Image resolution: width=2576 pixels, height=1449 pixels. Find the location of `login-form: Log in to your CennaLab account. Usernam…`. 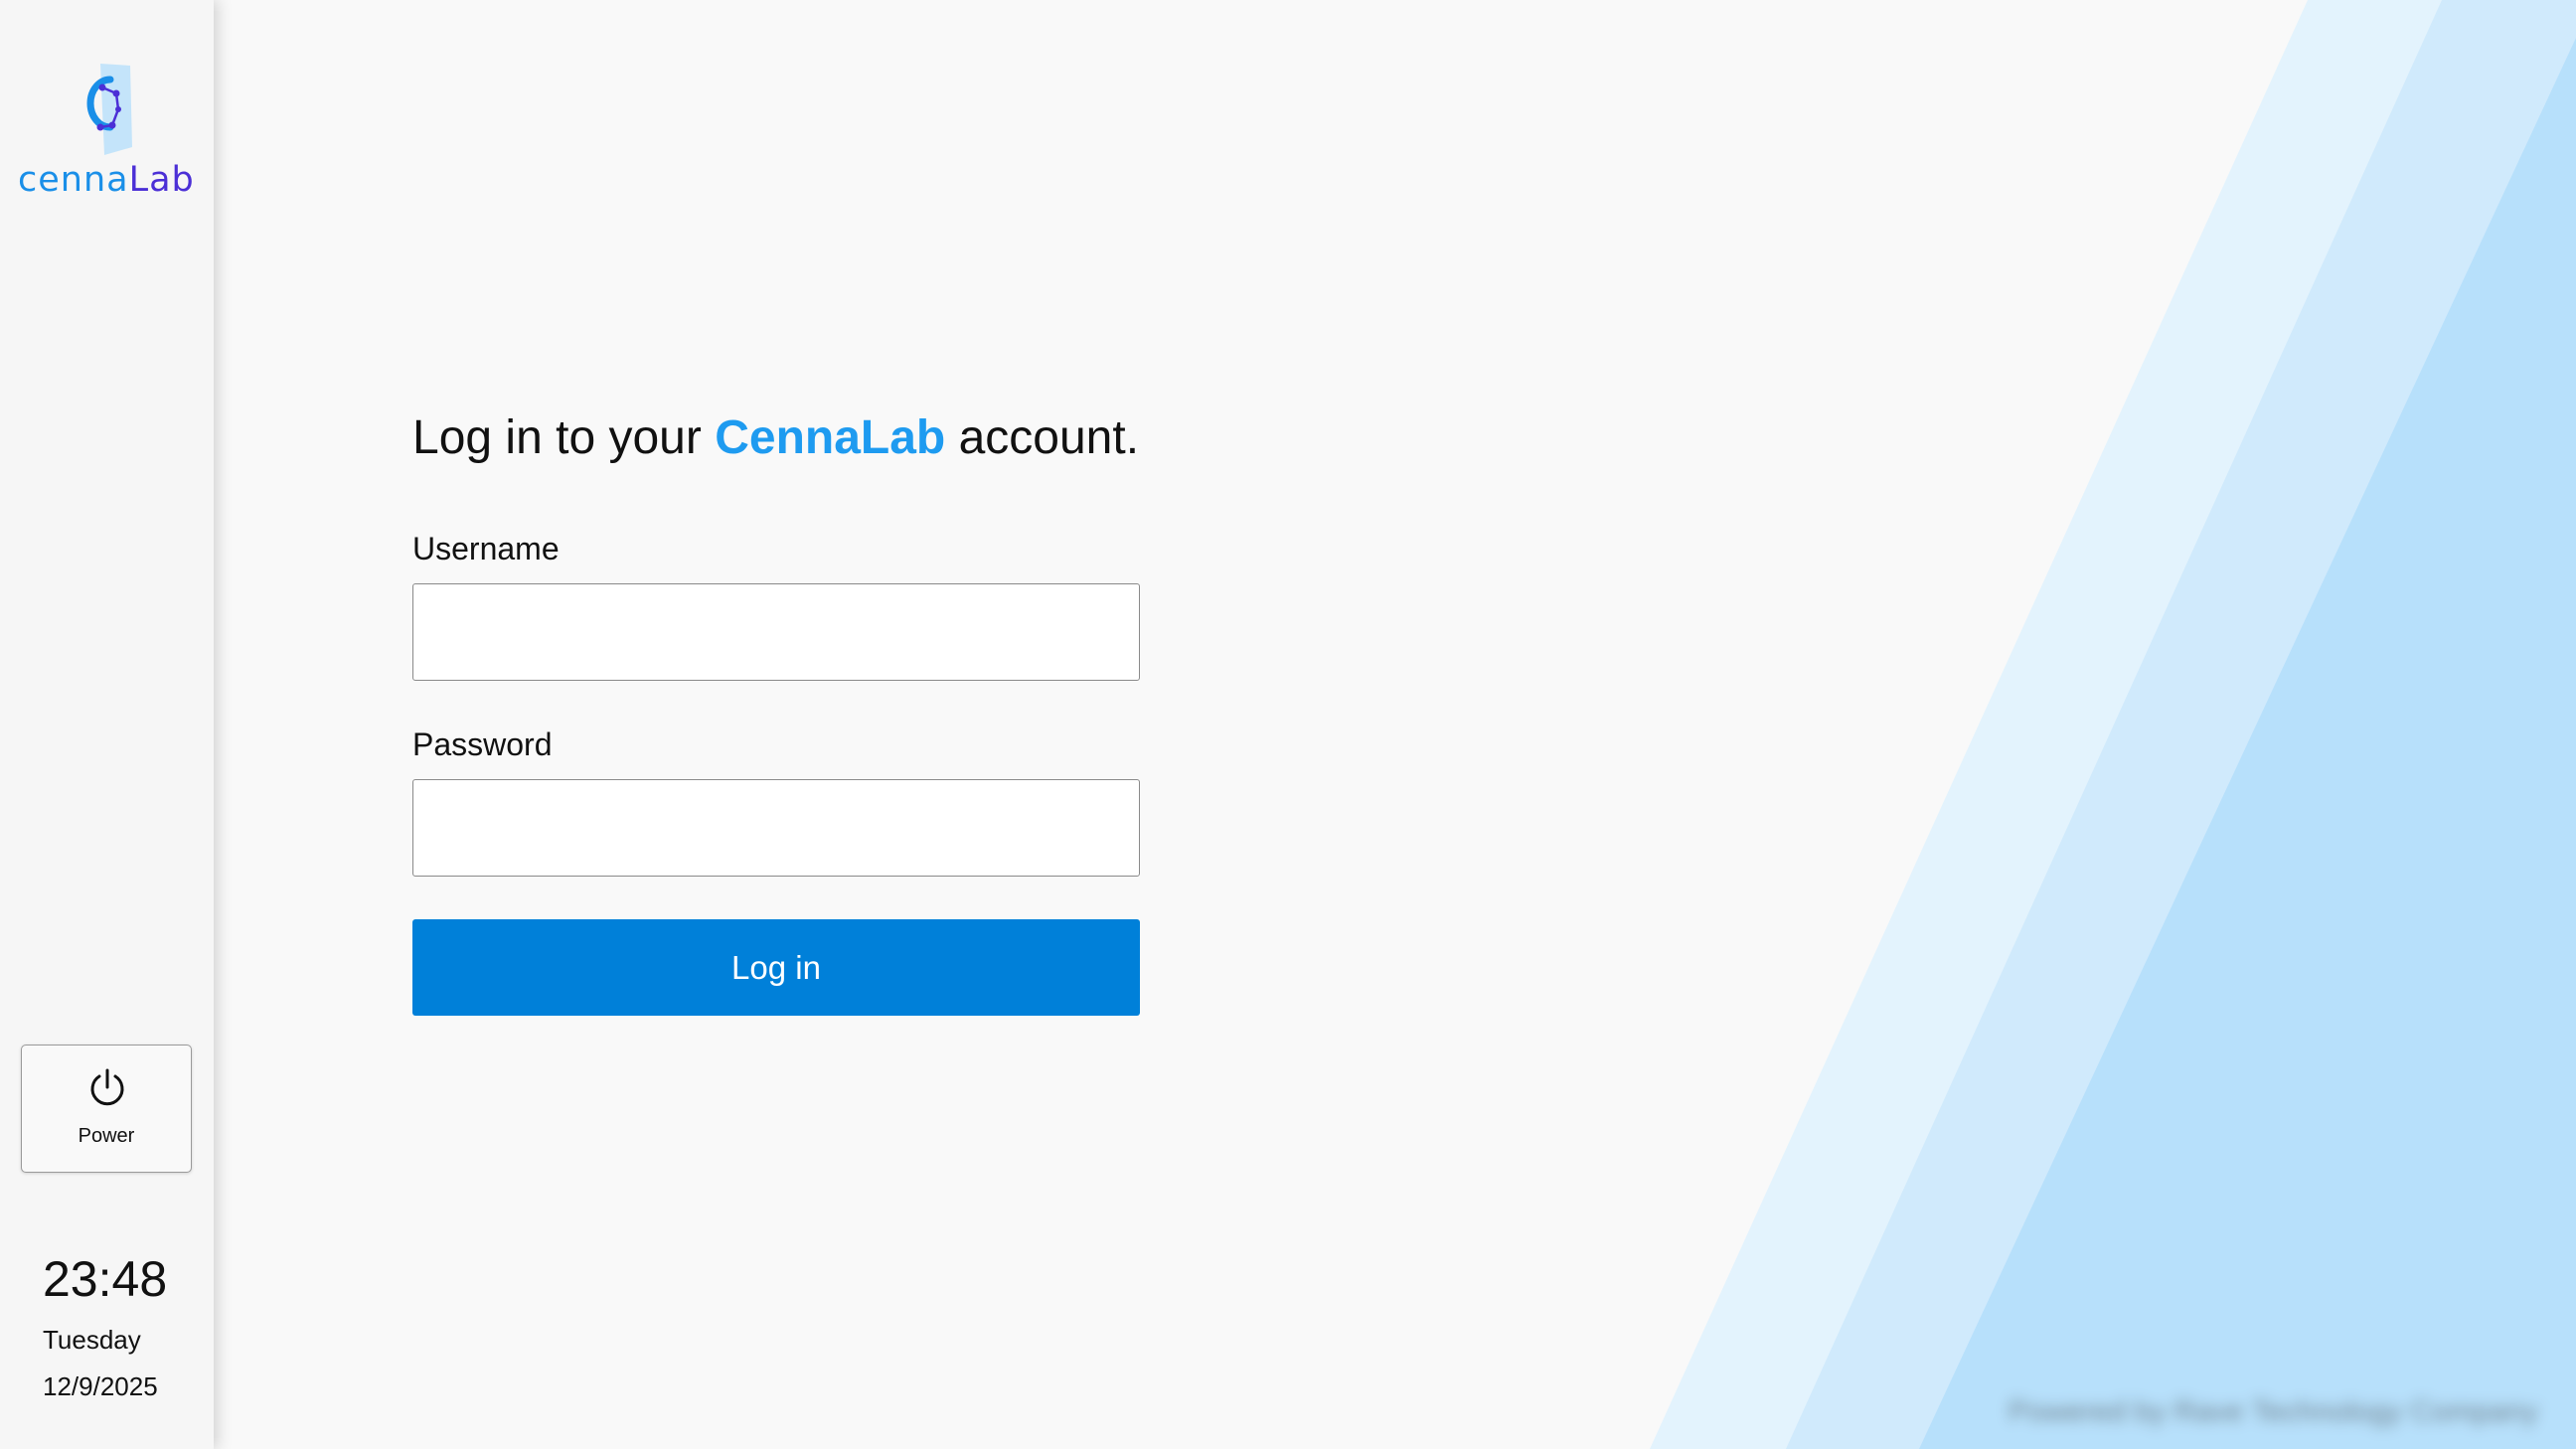

login-form: Log in to your CennaLab account. Usernam… is located at coordinates (776, 707).